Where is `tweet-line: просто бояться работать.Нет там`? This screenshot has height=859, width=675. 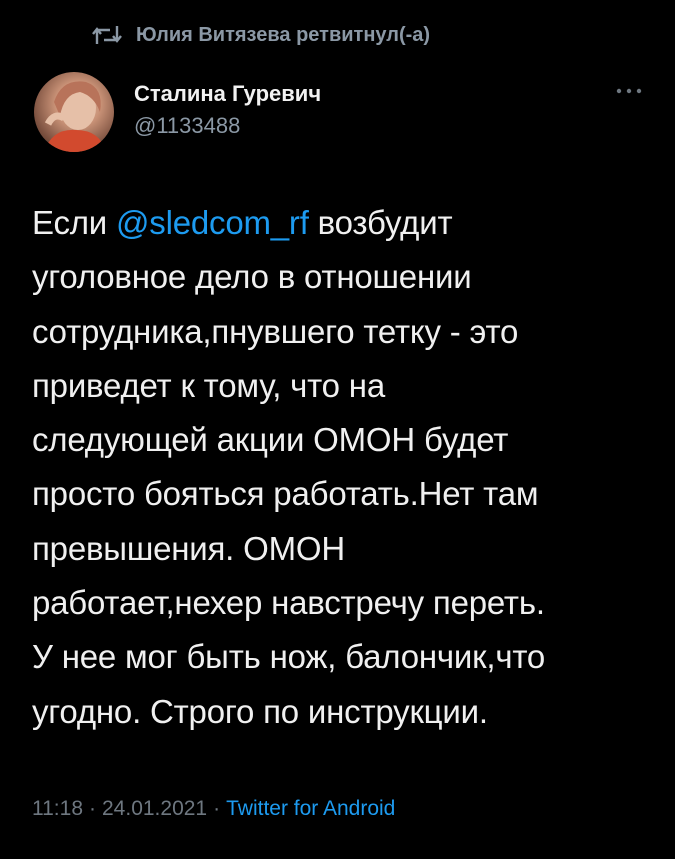 tweet-line: просто бояться работать.Нет там is located at coordinates (285, 494).